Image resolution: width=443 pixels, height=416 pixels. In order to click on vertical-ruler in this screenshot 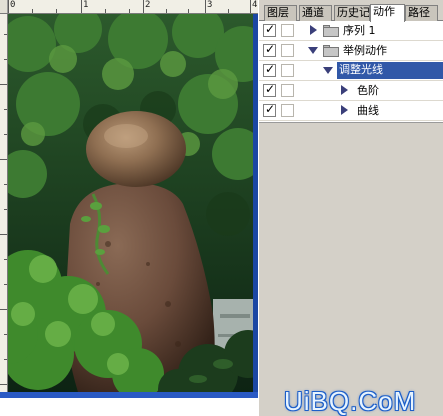, I will do `click(4, 203)`.